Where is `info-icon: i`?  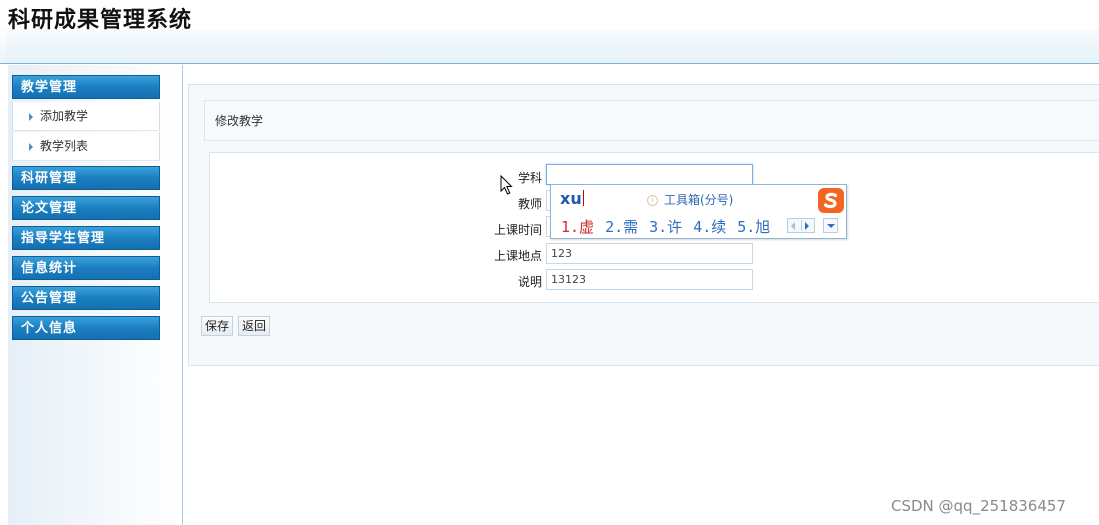 info-icon: i is located at coordinates (652, 200).